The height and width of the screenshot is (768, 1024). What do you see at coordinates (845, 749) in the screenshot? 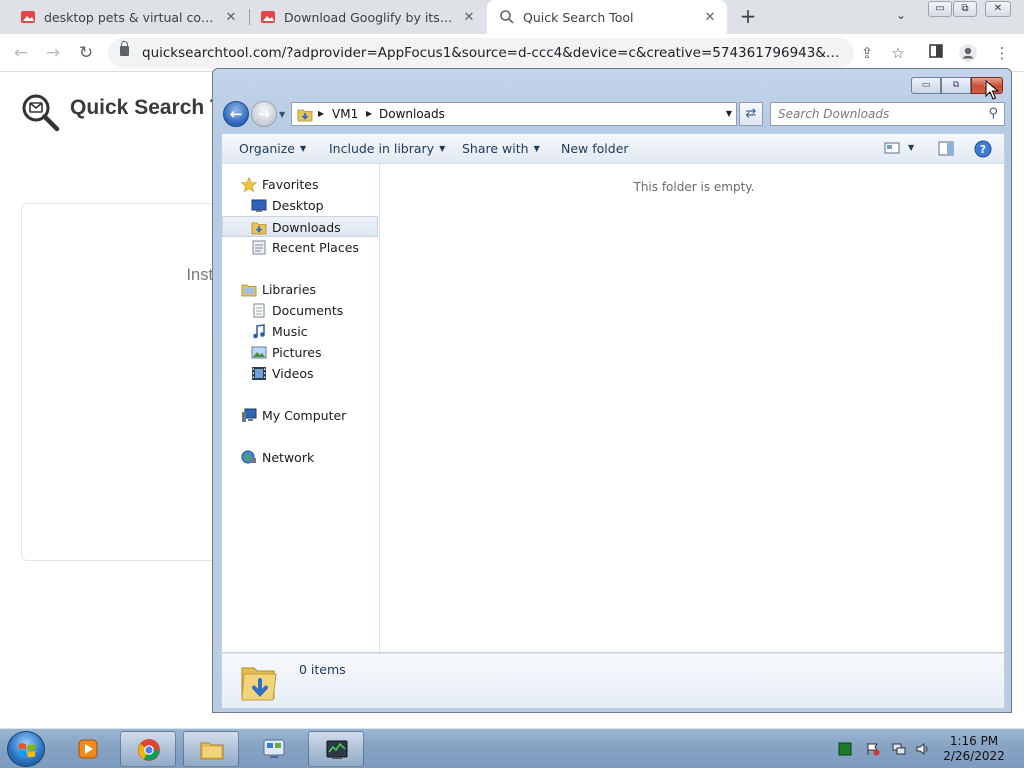
I see `tray-app-green-icon` at bounding box center [845, 749].